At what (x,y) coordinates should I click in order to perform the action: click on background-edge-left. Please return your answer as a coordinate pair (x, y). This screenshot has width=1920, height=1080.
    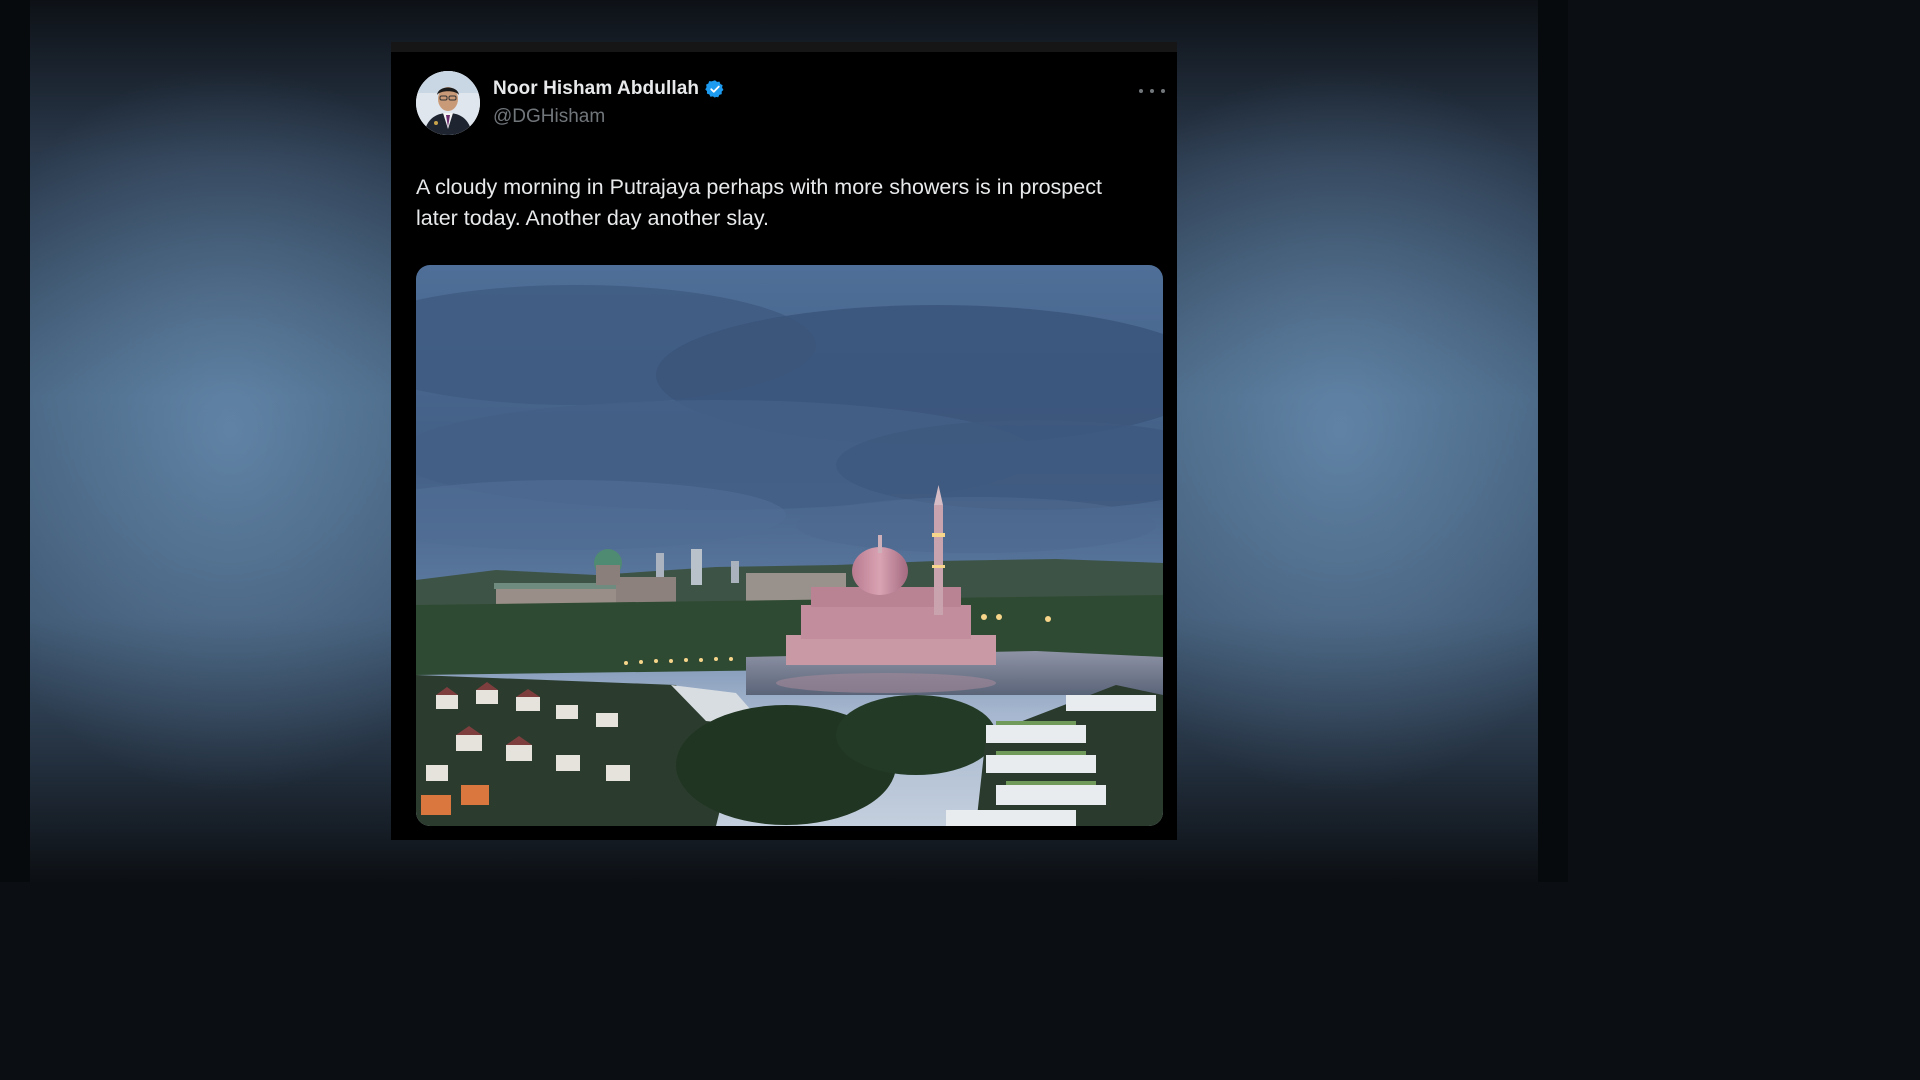
    Looking at the image, I should click on (15, 441).